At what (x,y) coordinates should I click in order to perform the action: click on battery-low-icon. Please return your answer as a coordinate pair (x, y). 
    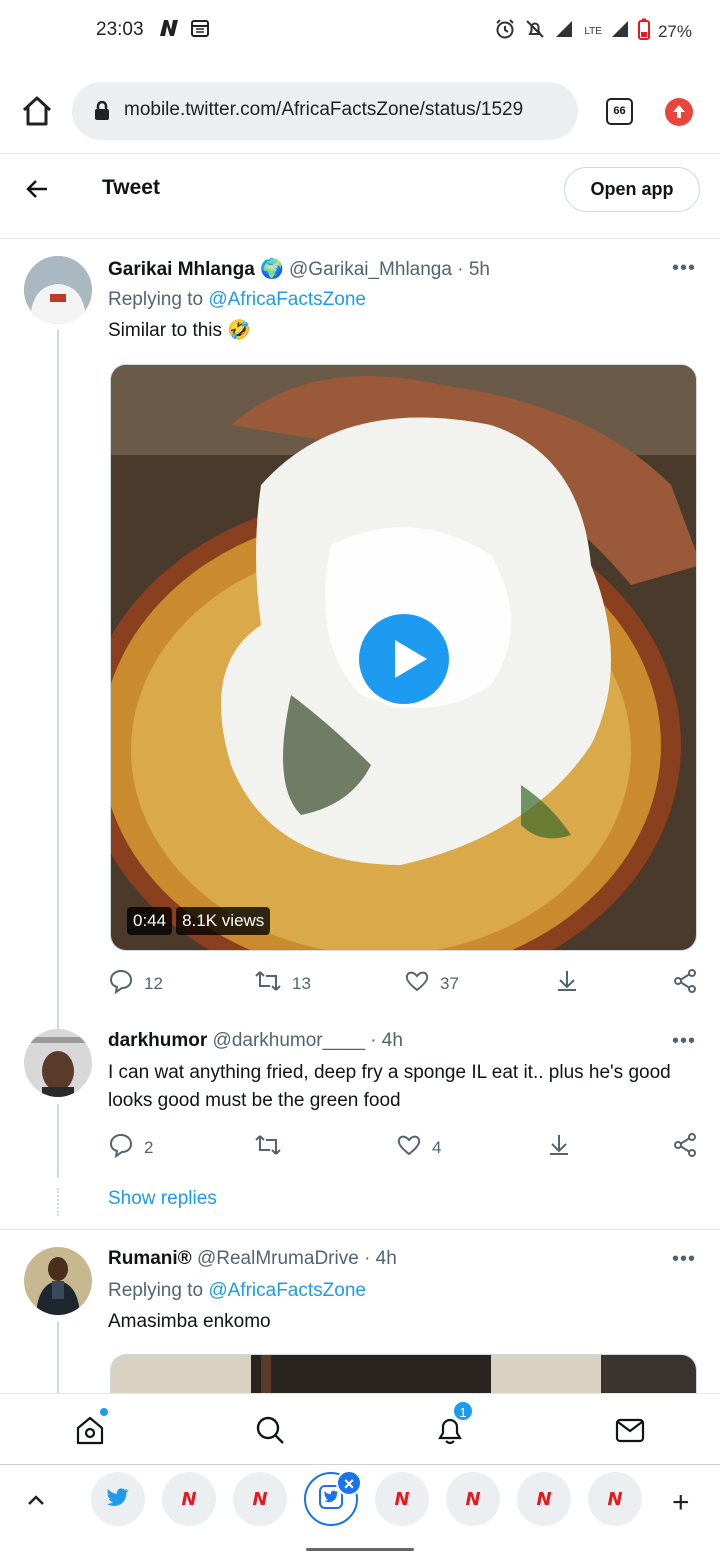
    Looking at the image, I should click on (643, 31).